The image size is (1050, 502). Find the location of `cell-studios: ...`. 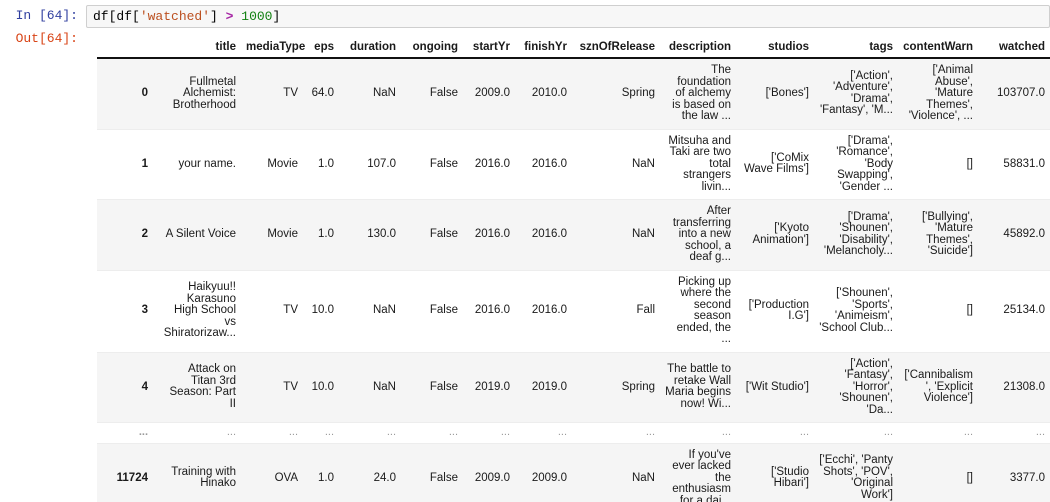

cell-studios: ... is located at coordinates (775, 433).